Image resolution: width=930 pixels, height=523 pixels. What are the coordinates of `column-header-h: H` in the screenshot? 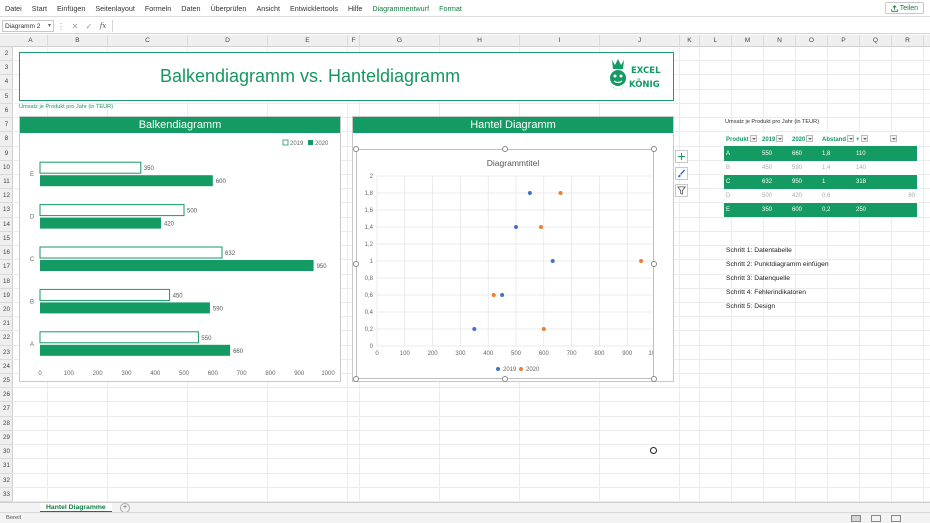 It's located at (480, 41).